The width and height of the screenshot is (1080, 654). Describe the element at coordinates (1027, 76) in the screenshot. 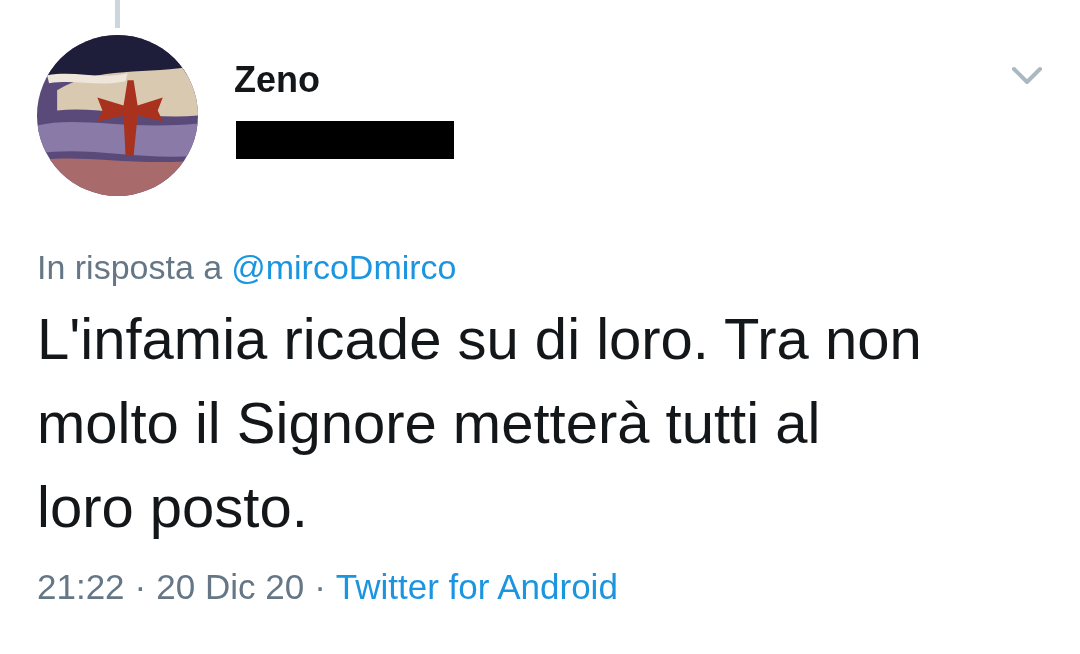

I see `chevron-down-icon` at that location.